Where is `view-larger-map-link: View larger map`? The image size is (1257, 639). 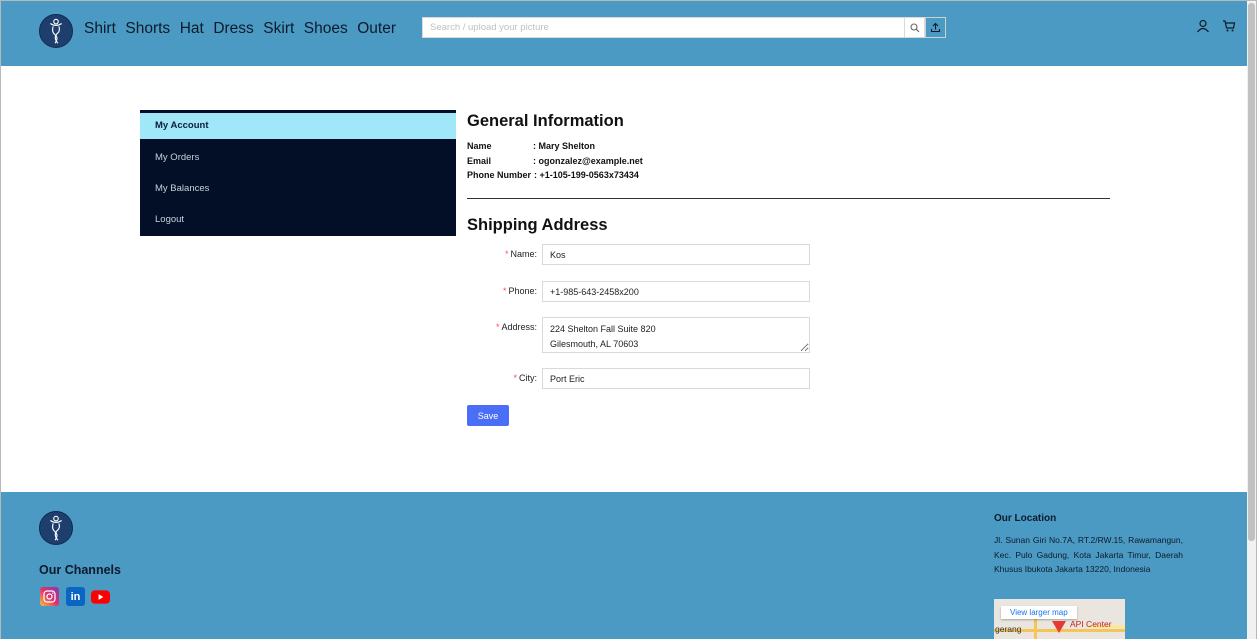
view-larger-map-link: View larger map is located at coordinates (1039, 612).